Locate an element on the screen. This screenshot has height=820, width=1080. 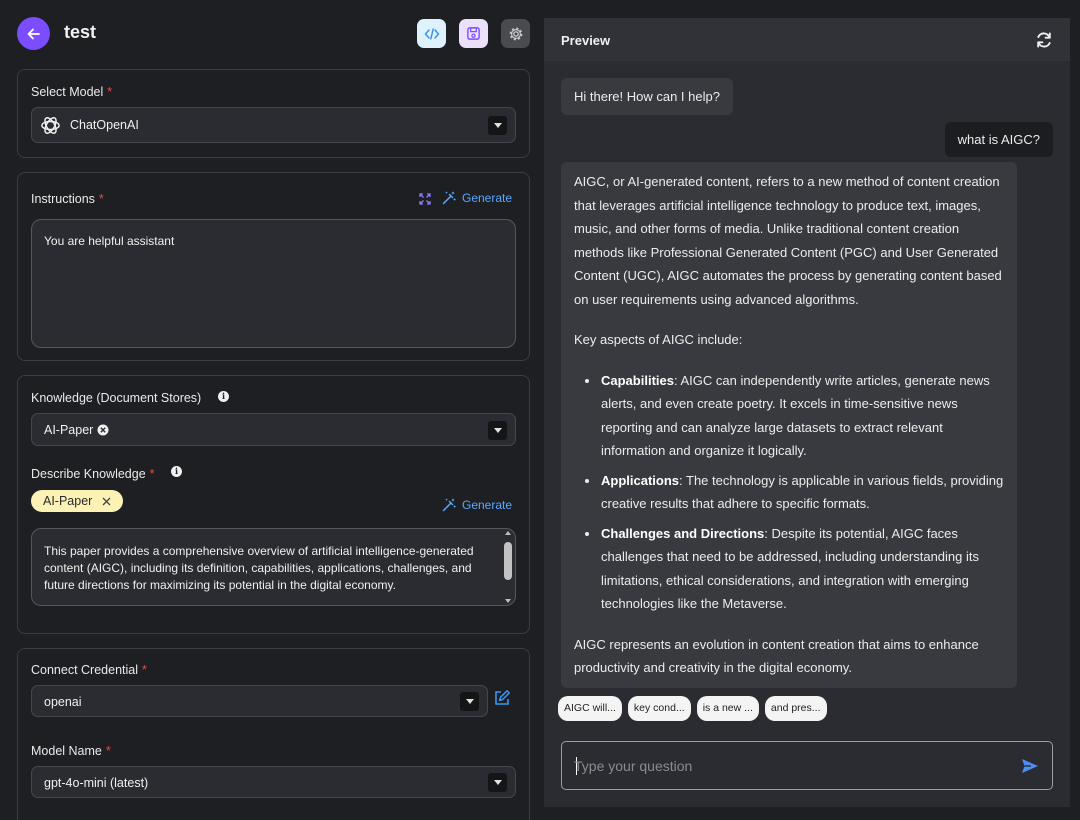
knowledge-selected-chip: AI-Paper is located at coordinates (76, 430).